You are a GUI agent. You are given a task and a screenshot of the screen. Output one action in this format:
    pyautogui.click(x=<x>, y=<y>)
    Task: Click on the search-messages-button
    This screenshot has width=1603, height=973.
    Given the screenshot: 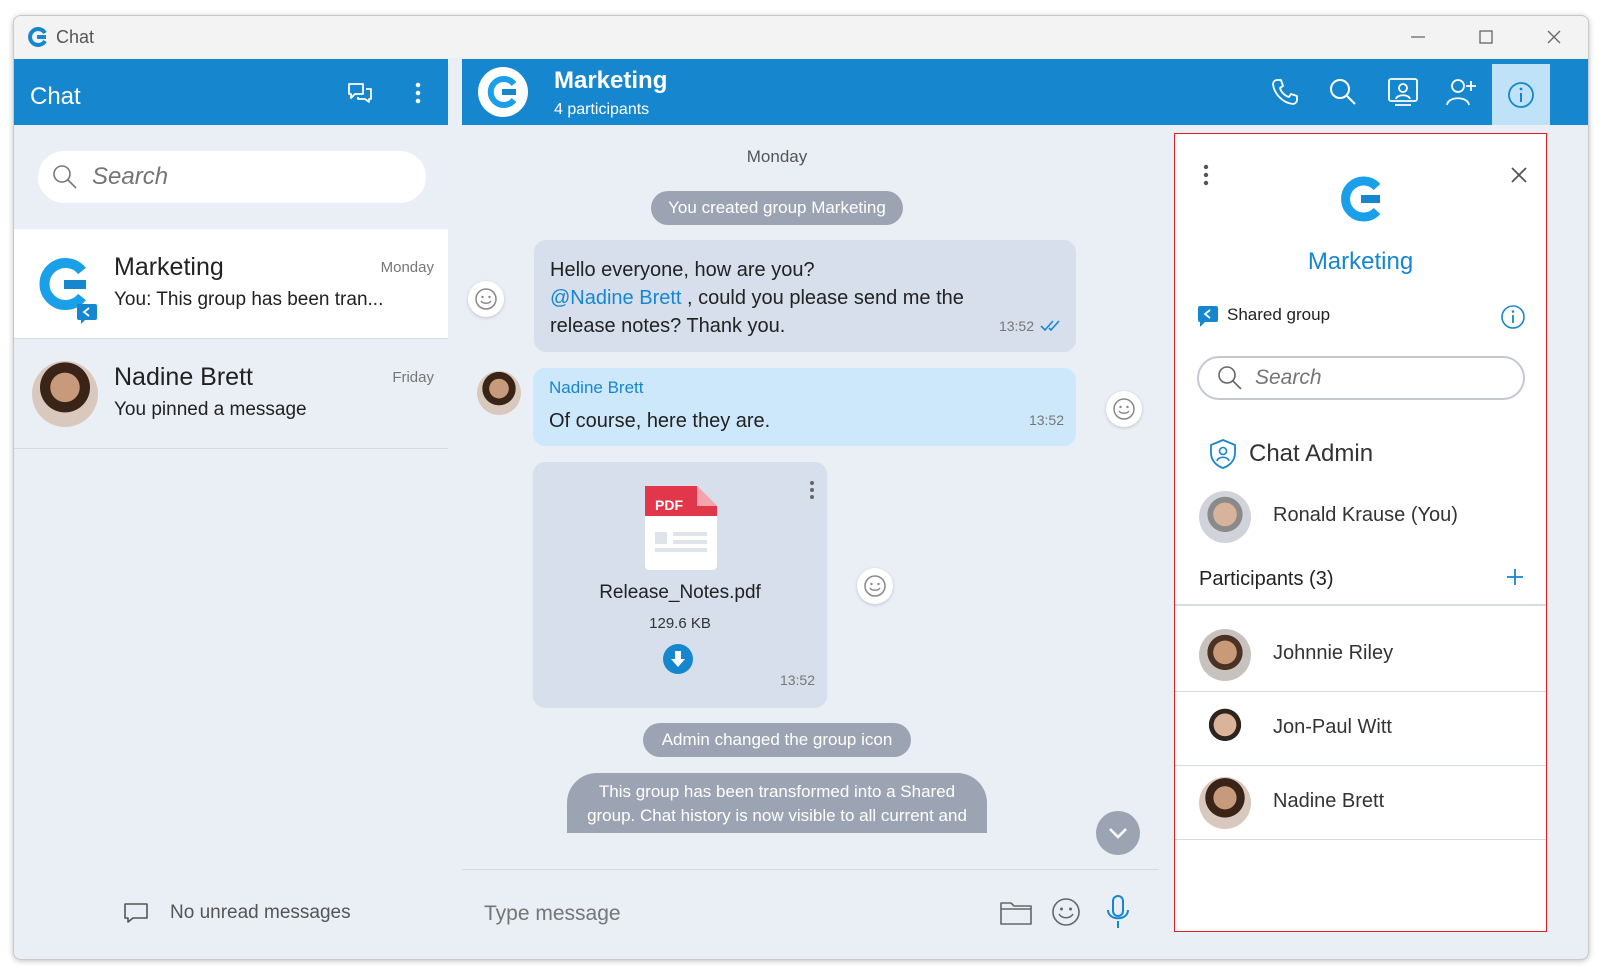 What is the action you would take?
    pyautogui.click(x=1343, y=92)
    